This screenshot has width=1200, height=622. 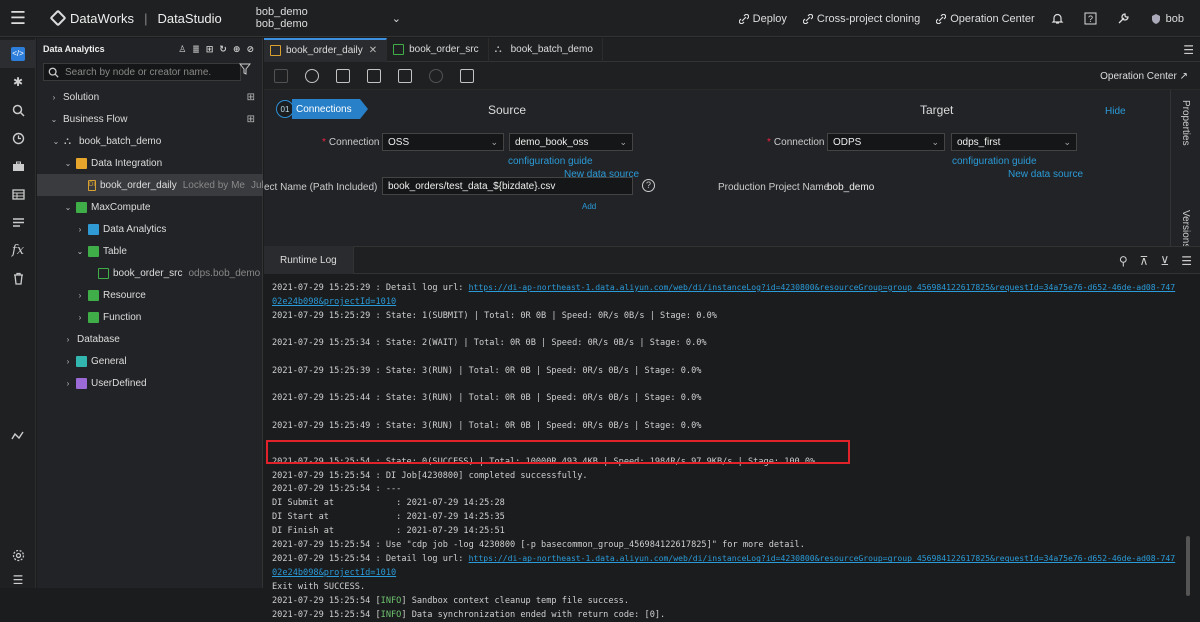 What do you see at coordinates (150, 163) in the screenshot?
I see `tree-item-data-integration: ⌄ Data Integration` at bounding box center [150, 163].